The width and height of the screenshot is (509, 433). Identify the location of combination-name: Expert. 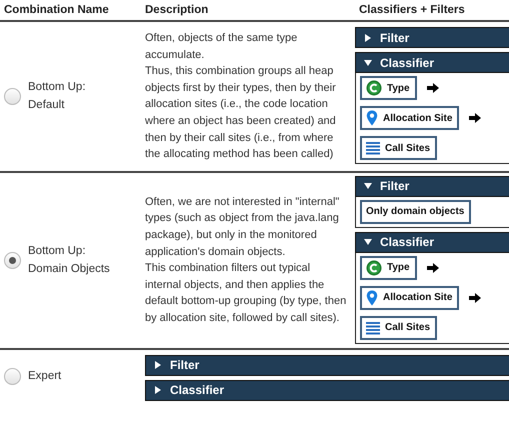
(45, 376).